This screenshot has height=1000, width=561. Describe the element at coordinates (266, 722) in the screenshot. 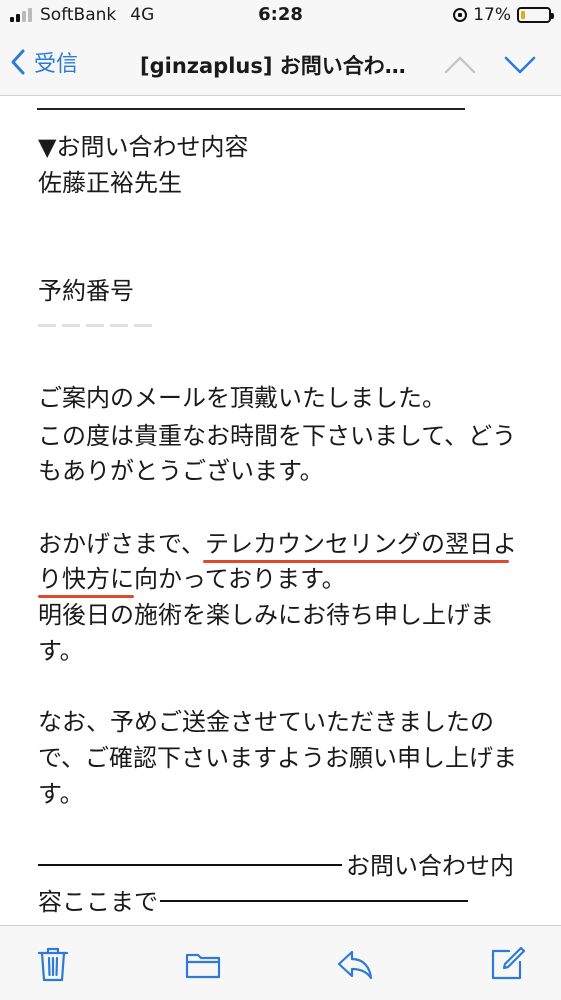

I see `body-line: なお、予めご送金させていただきましたの` at that location.